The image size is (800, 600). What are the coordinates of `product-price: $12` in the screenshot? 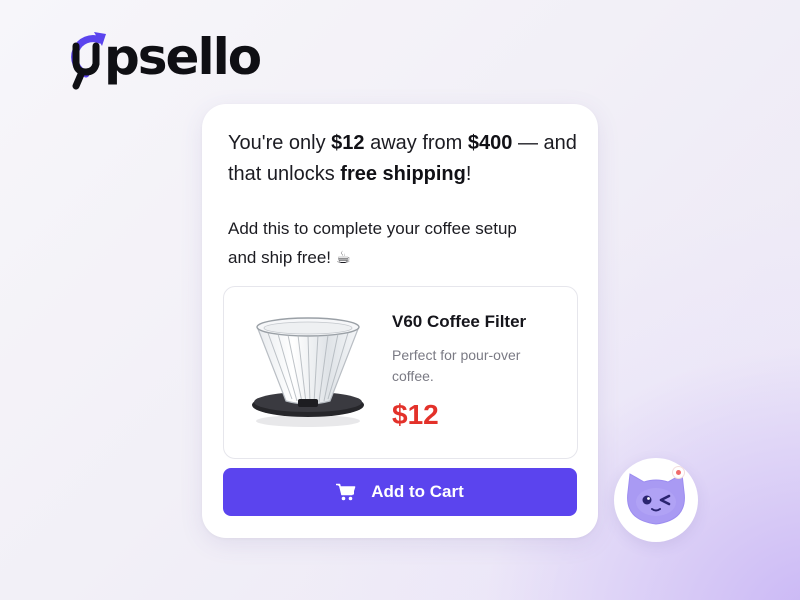 It's located at (415, 414).